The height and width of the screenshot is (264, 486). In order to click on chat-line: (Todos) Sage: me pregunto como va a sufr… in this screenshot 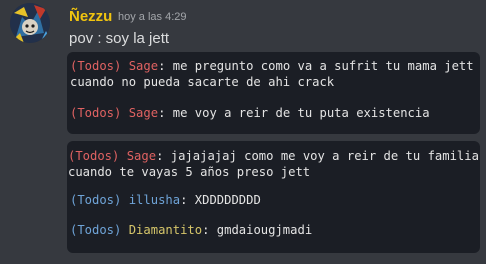, I will do `click(272, 74)`.